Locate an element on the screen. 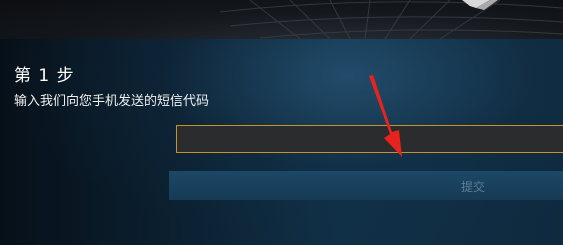 This screenshot has width=563, height=245. step-description: 输入我们向您手机发送的短信代码 is located at coordinates (112, 101).